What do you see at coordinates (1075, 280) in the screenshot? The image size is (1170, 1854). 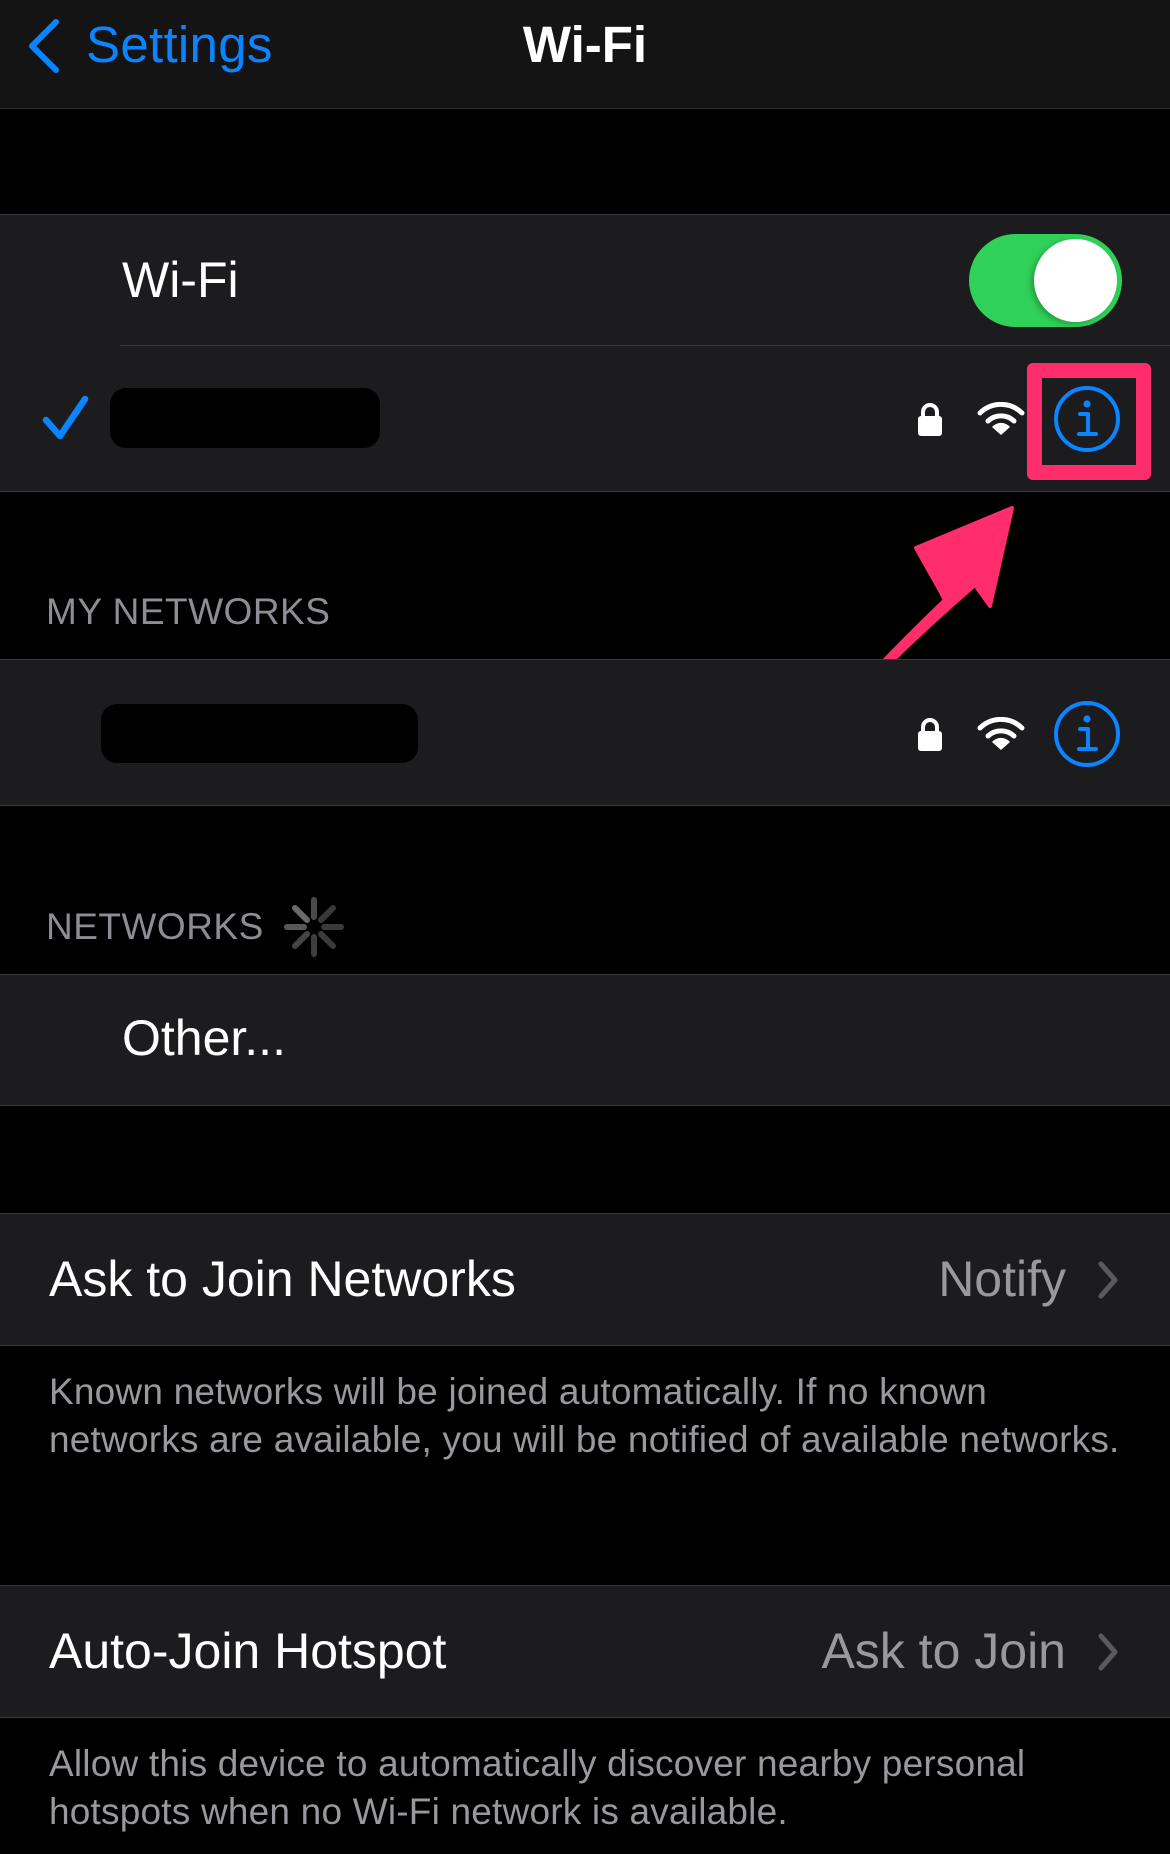 I see `wifi-toggle-knob` at bounding box center [1075, 280].